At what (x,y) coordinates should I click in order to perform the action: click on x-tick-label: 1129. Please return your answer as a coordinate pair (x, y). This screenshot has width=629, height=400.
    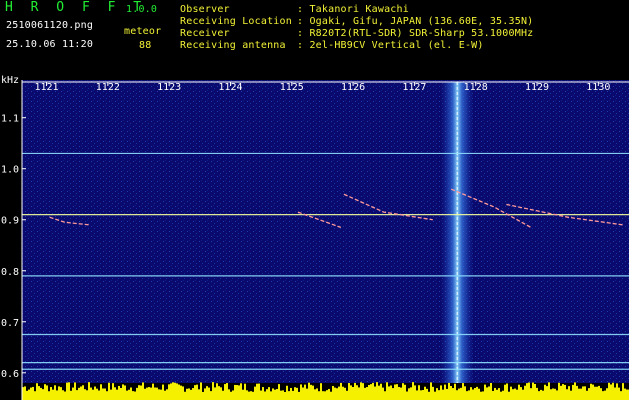
    Looking at the image, I should click on (537, 87).